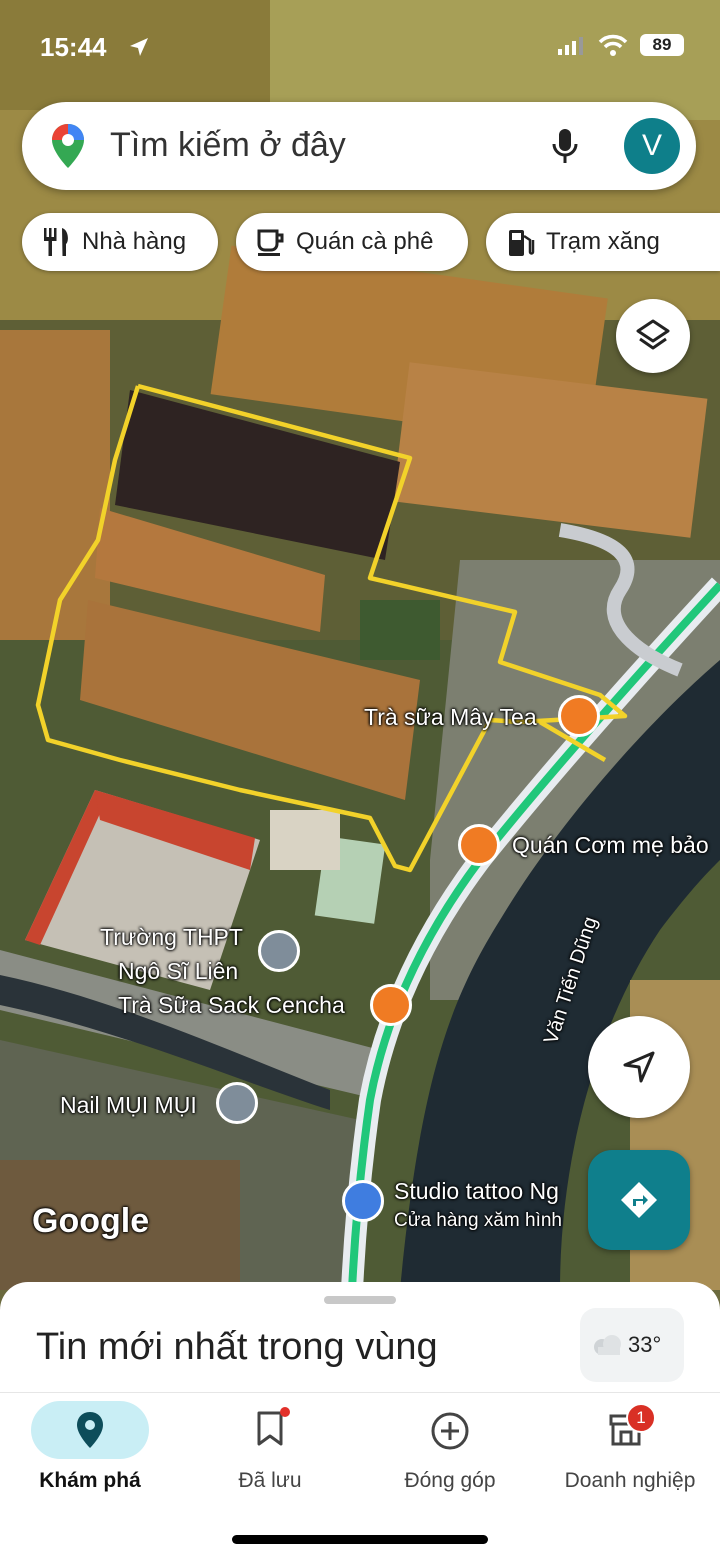 This screenshot has height=1559, width=720. Describe the element at coordinates (90, 1430) in the screenshot. I see `explore-pin-icon` at that location.